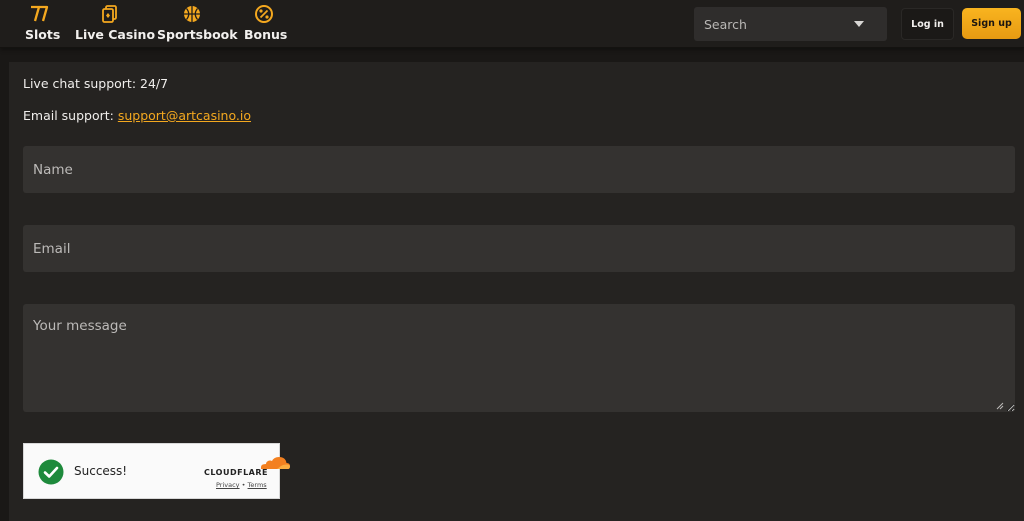 This screenshot has width=1024, height=521. Describe the element at coordinates (519, 248) in the screenshot. I see `email-input` at that location.